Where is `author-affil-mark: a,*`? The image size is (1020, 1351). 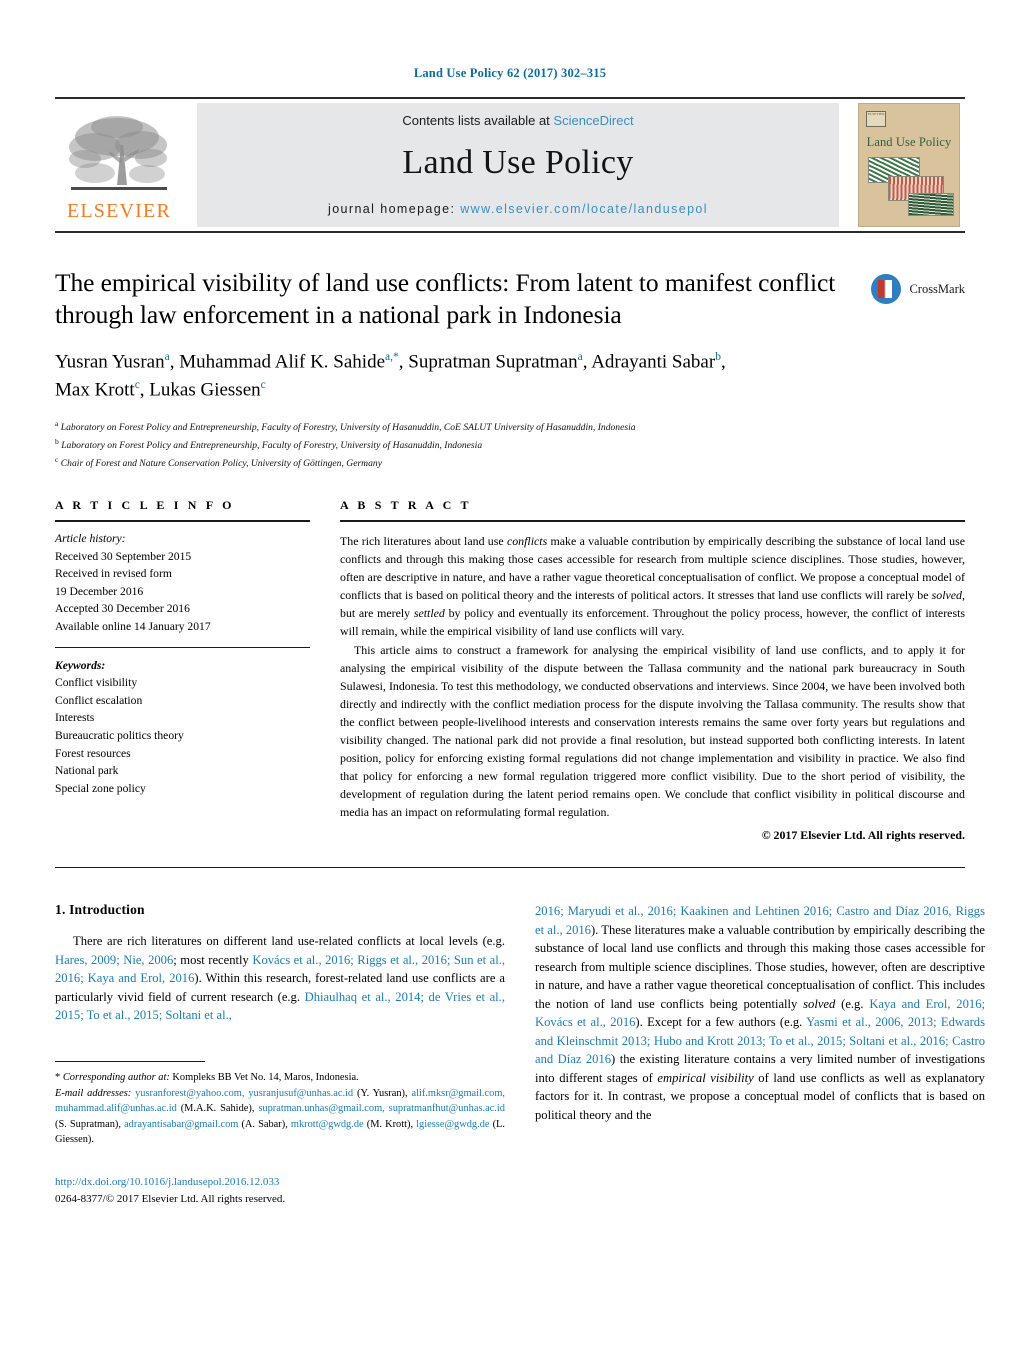 author-affil-mark: a,* is located at coordinates (392, 357).